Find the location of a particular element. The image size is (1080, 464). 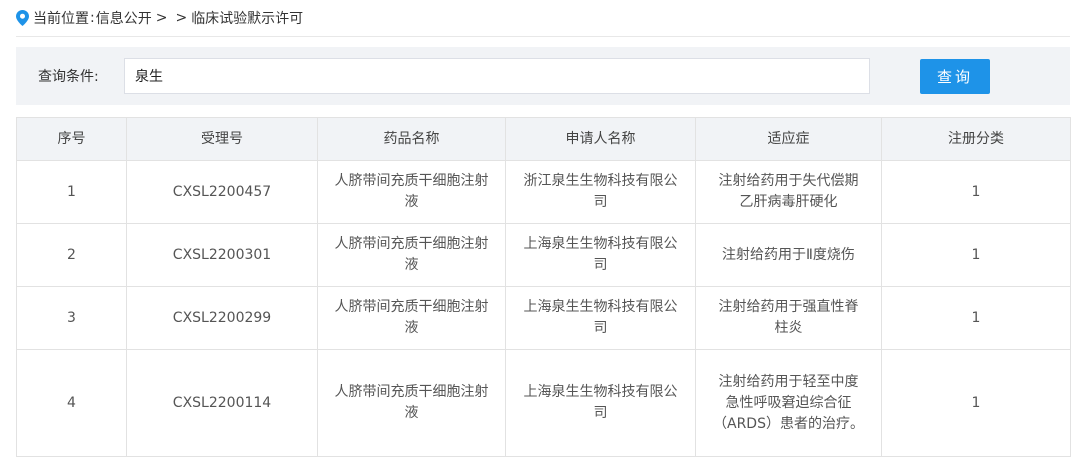

cell-index: 3 is located at coordinates (71, 318).